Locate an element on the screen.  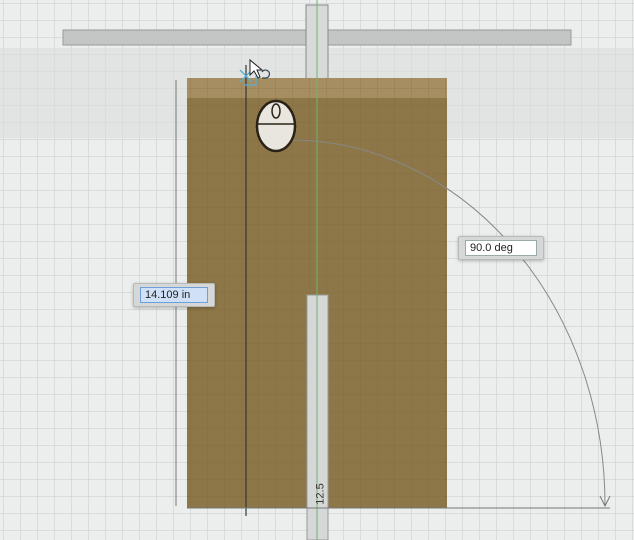
mouse-icon is located at coordinates (276, 126).